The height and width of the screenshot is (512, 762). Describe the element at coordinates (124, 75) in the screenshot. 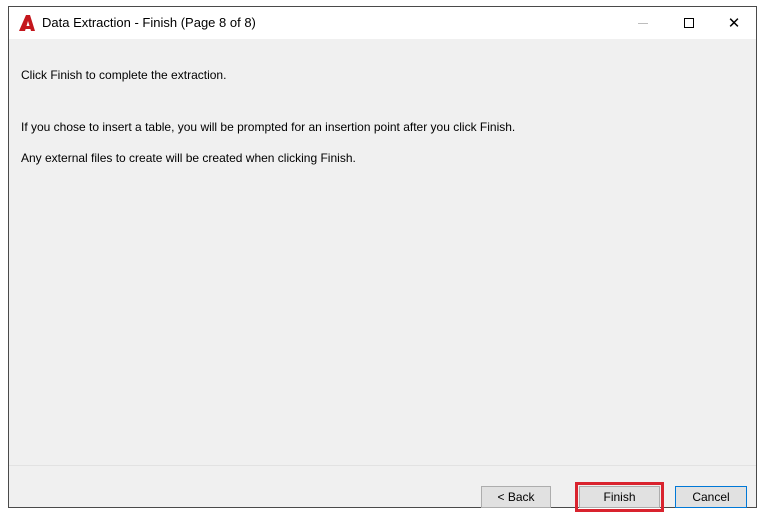

I see `instruction-text: Click Finish to complete the extraction.` at that location.